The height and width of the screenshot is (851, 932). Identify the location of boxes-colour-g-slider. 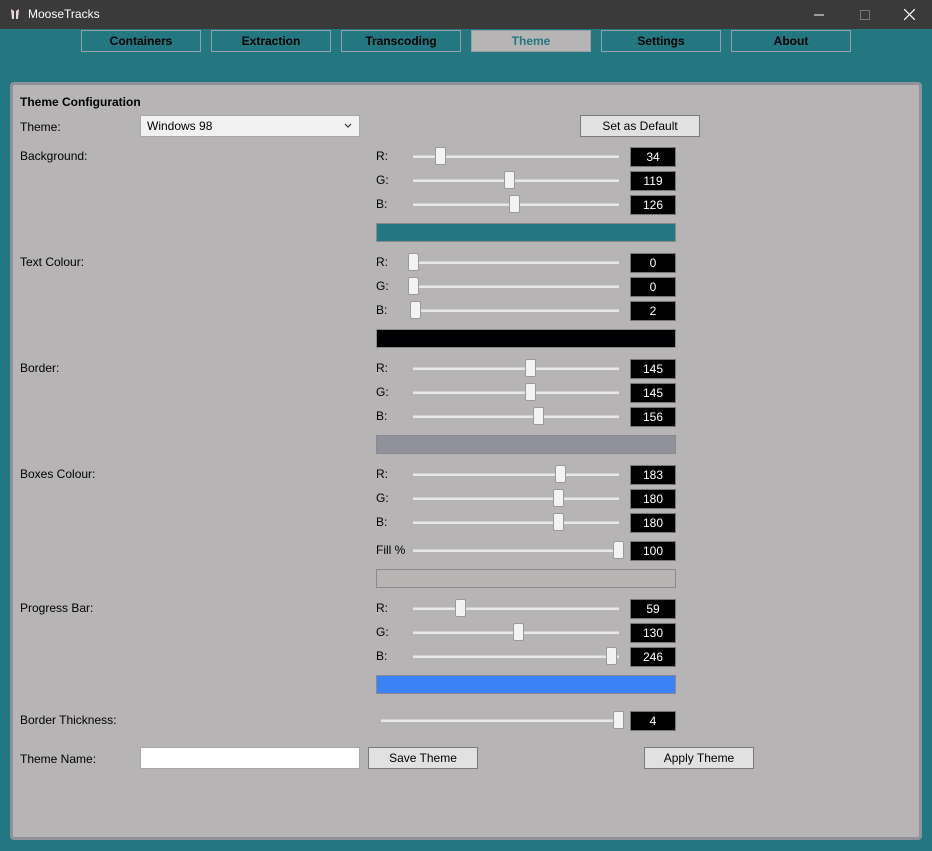
(516, 498).